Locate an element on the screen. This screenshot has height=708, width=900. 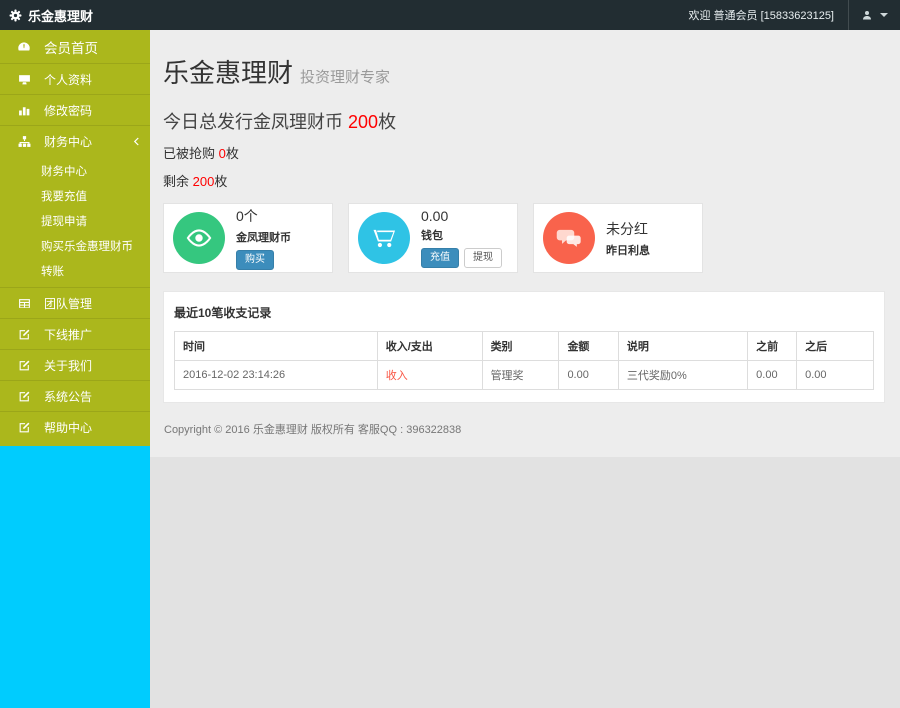
cell-in-out: 收入 is located at coordinates (429, 375).